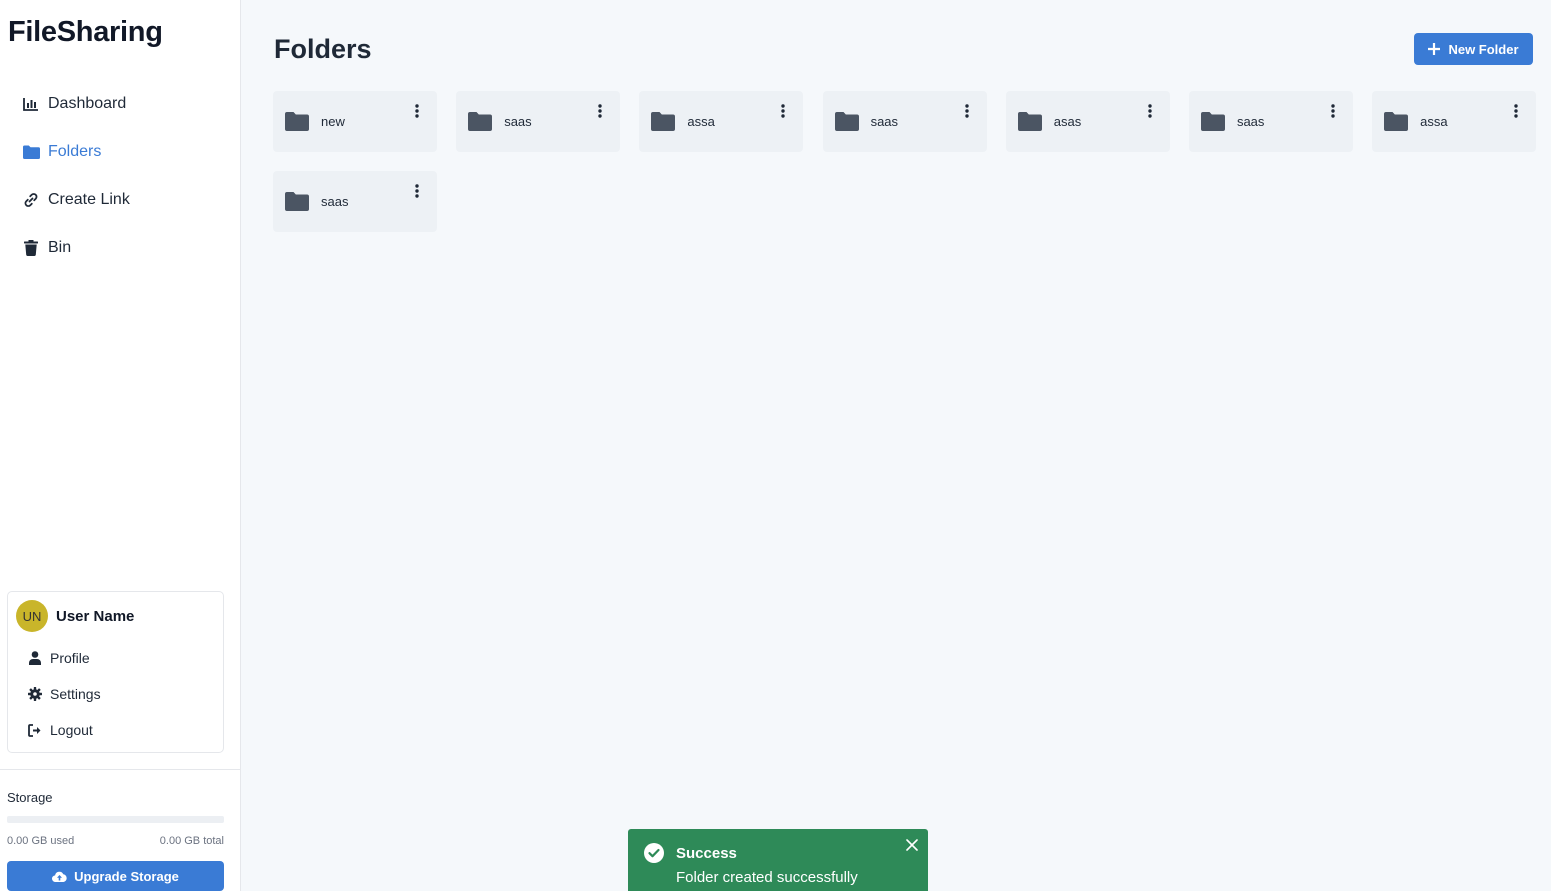 This screenshot has height=891, width=1551. I want to click on folder-card: new, so click(355, 121).